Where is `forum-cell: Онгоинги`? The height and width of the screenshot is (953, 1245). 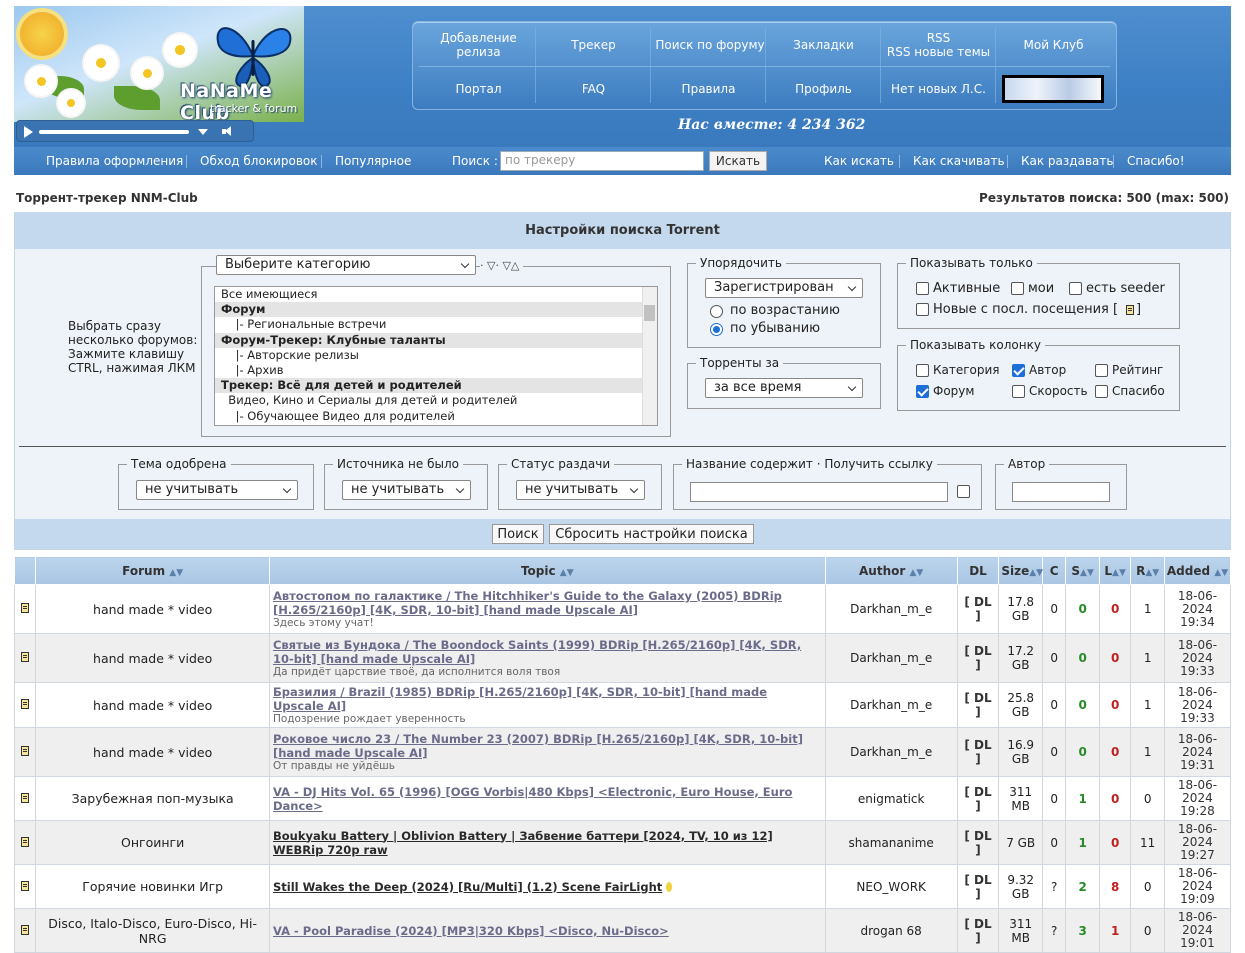 forum-cell: Онгоинги is located at coordinates (152, 842).